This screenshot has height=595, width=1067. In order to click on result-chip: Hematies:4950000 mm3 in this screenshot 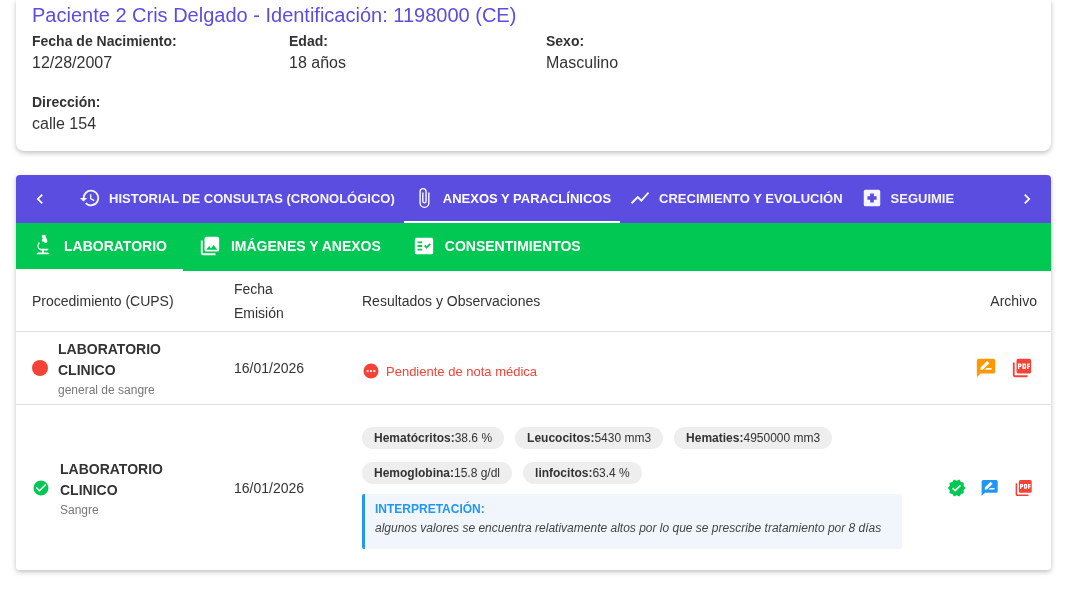, I will do `click(753, 437)`.